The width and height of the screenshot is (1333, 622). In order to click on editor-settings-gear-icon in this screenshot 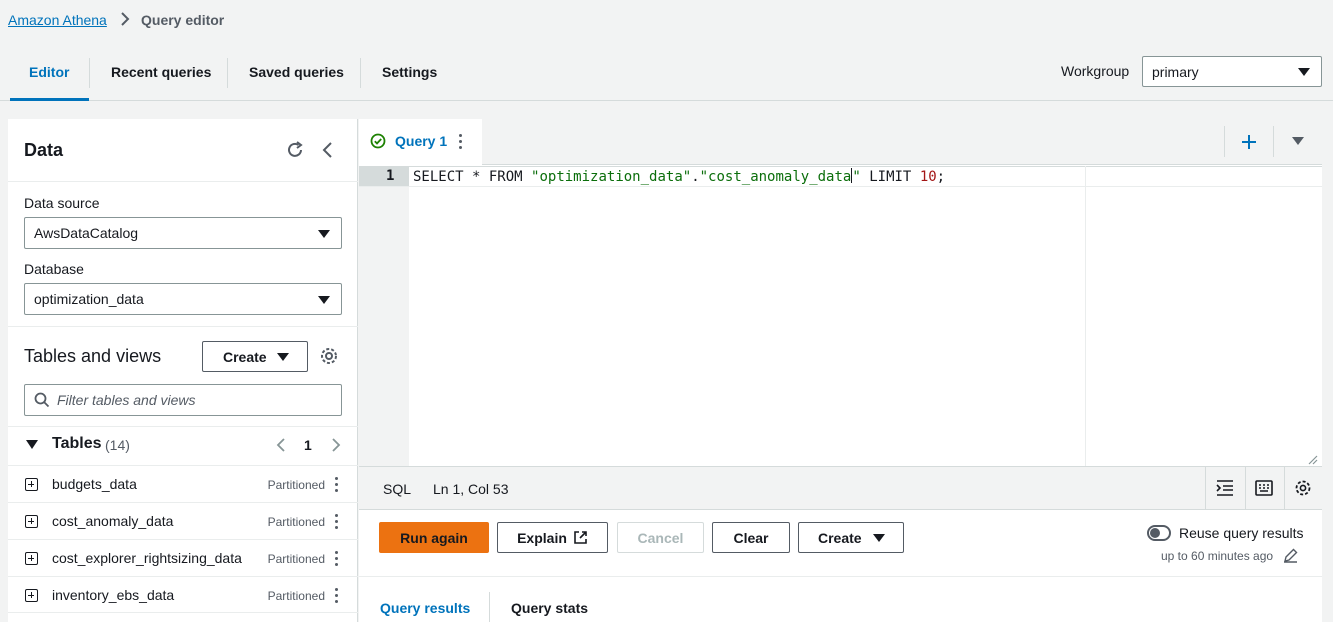, I will do `click(1303, 489)`.